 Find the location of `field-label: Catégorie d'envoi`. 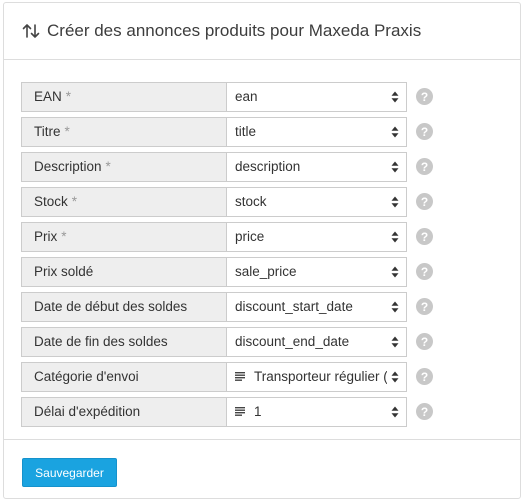

field-label: Catégorie d'envoi is located at coordinates (124, 376).